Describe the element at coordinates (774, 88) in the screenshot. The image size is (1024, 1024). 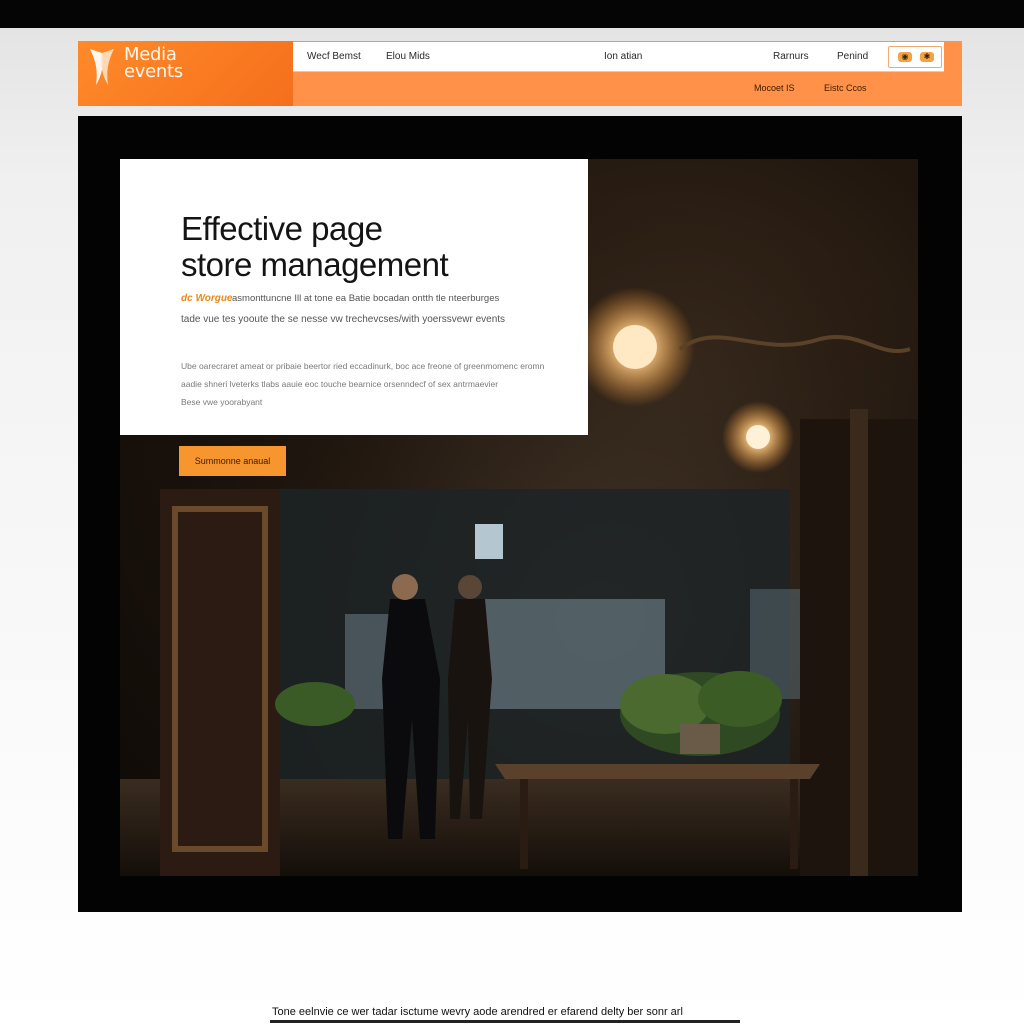
I see `subnav-link-1: Mocoet IS` at that location.